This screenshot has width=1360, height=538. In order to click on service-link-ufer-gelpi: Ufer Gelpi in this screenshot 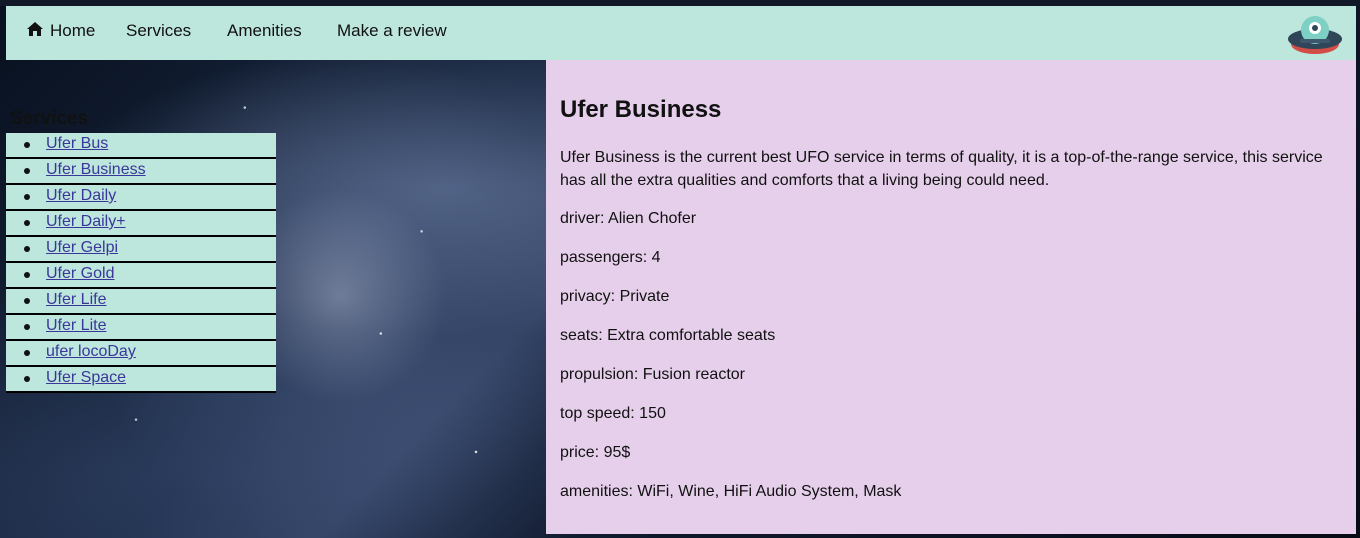, I will do `click(82, 248)`.